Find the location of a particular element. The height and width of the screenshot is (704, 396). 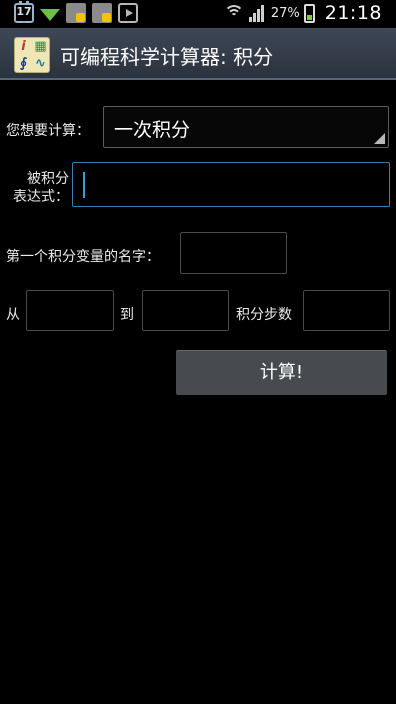

to-input is located at coordinates (185, 310).